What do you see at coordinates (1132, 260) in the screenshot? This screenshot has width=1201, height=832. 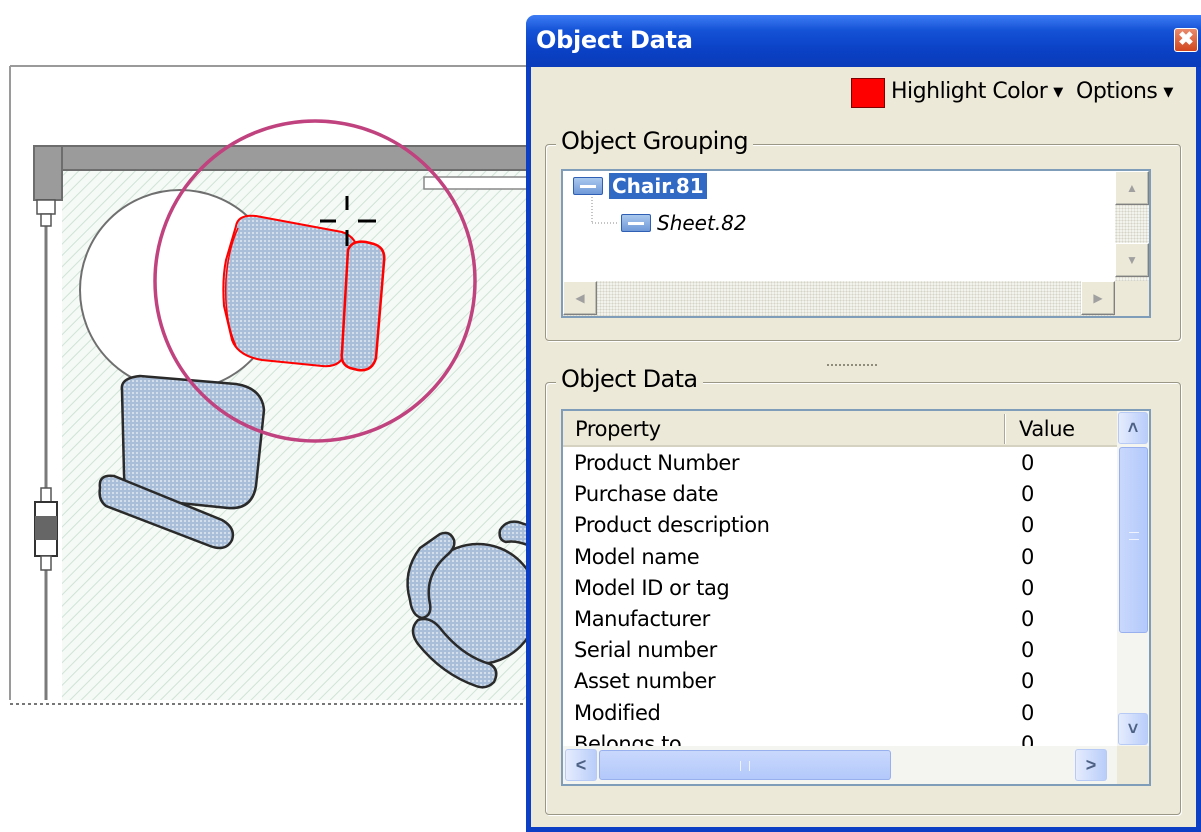 I see `scroll-down-button: ▼` at bounding box center [1132, 260].